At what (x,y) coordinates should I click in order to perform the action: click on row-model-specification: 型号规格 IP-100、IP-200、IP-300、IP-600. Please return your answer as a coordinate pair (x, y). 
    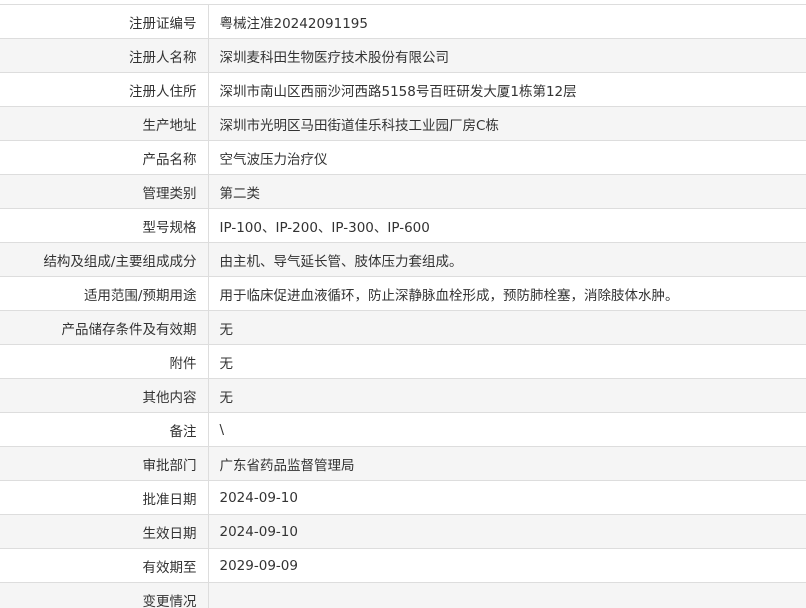
    Looking at the image, I should click on (403, 225).